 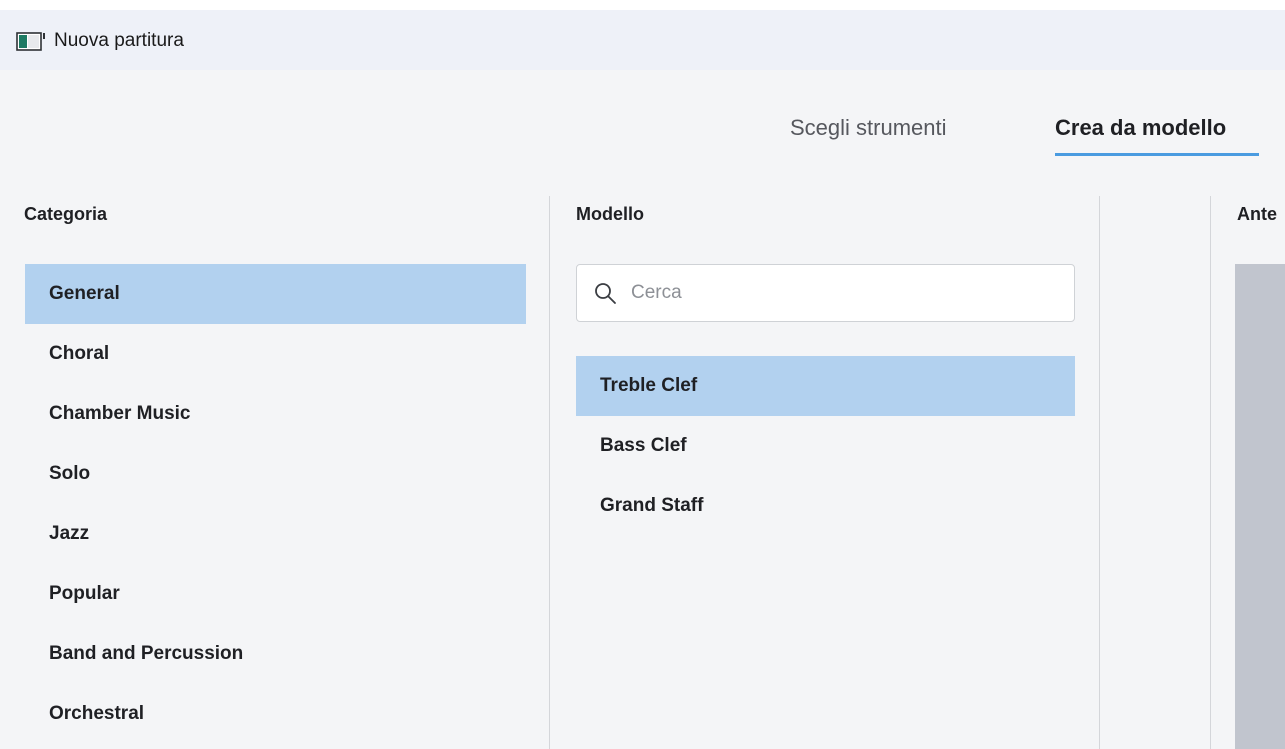 What do you see at coordinates (1257, 214) in the screenshot?
I see `preview-header: Ante` at bounding box center [1257, 214].